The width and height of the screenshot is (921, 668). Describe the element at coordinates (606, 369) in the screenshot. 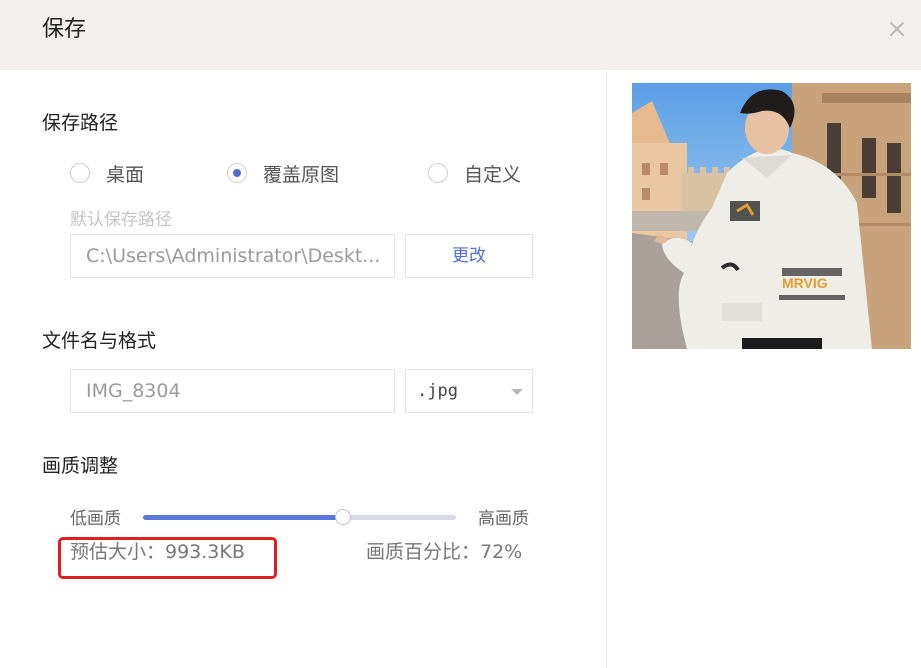

I see `panel-divider` at that location.